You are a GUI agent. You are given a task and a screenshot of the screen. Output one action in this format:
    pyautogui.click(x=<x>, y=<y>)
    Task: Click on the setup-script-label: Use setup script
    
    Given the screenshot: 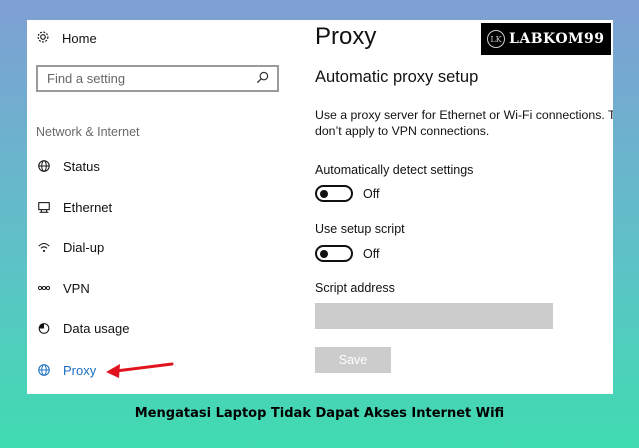 What is the action you would take?
    pyautogui.click(x=360, y=229)
    